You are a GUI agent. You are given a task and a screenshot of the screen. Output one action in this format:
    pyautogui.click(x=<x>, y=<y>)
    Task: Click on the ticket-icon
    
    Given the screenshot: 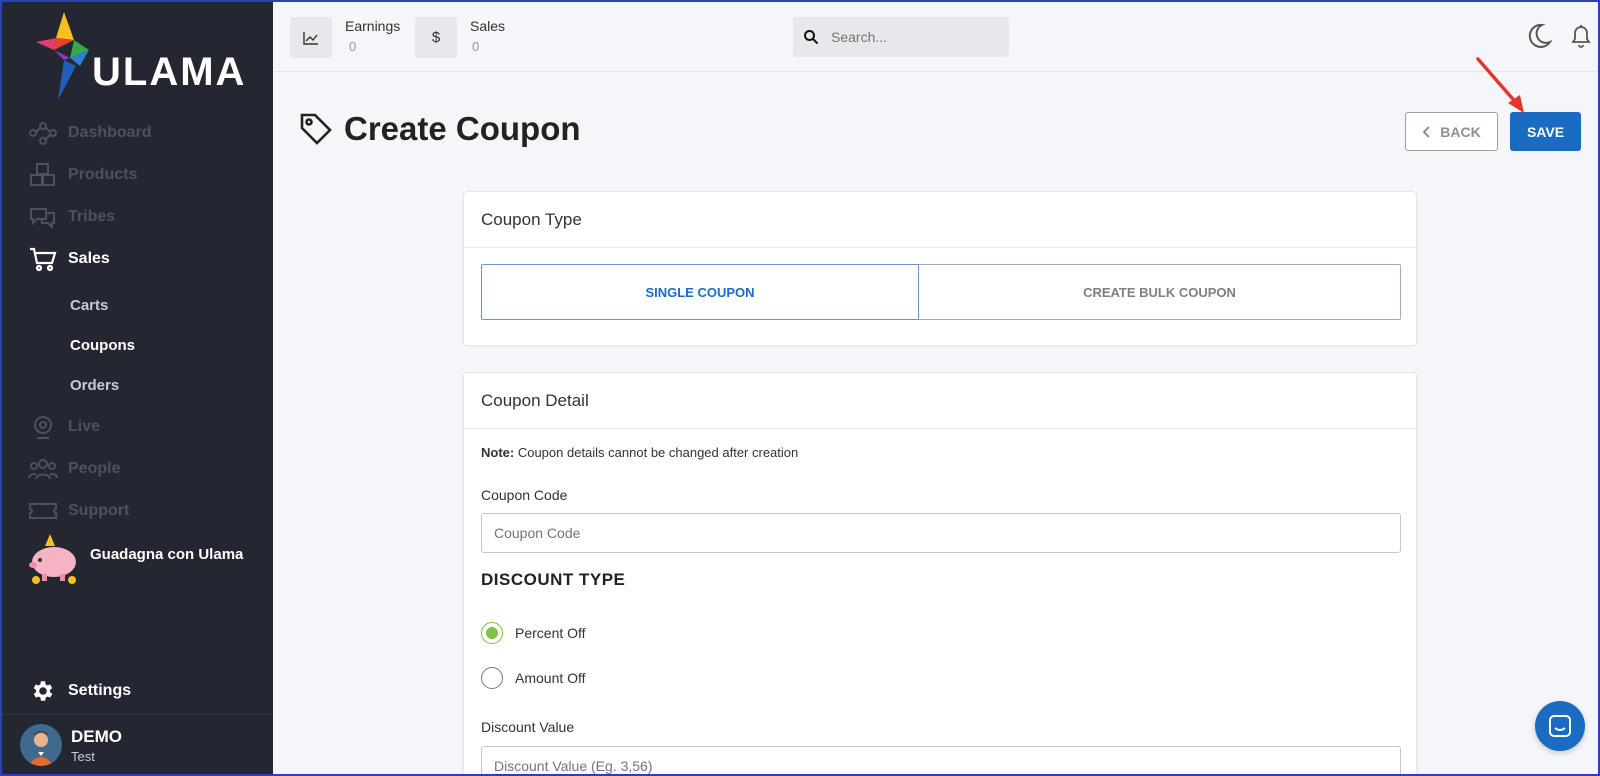 What is the action you would take?
    pyautogui.click(x=43, y=511)
    